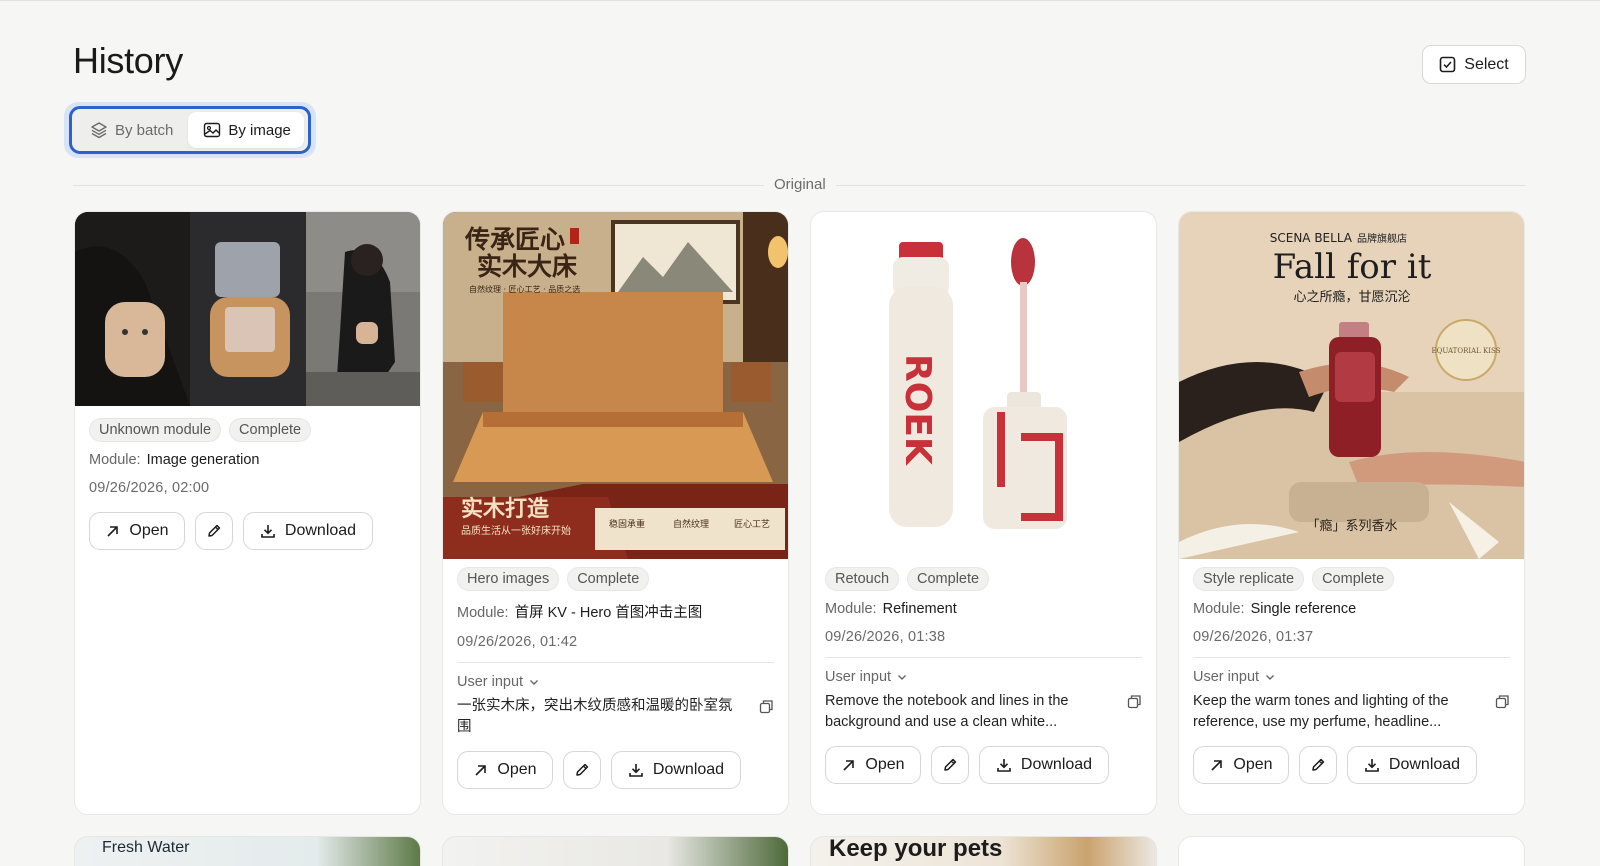 Image resolution: width=1600 pixels, height=866 pixels. Describe the element at coordinates (1303, 609) in the screenshot. I see `module-value: Single reference` at that location.